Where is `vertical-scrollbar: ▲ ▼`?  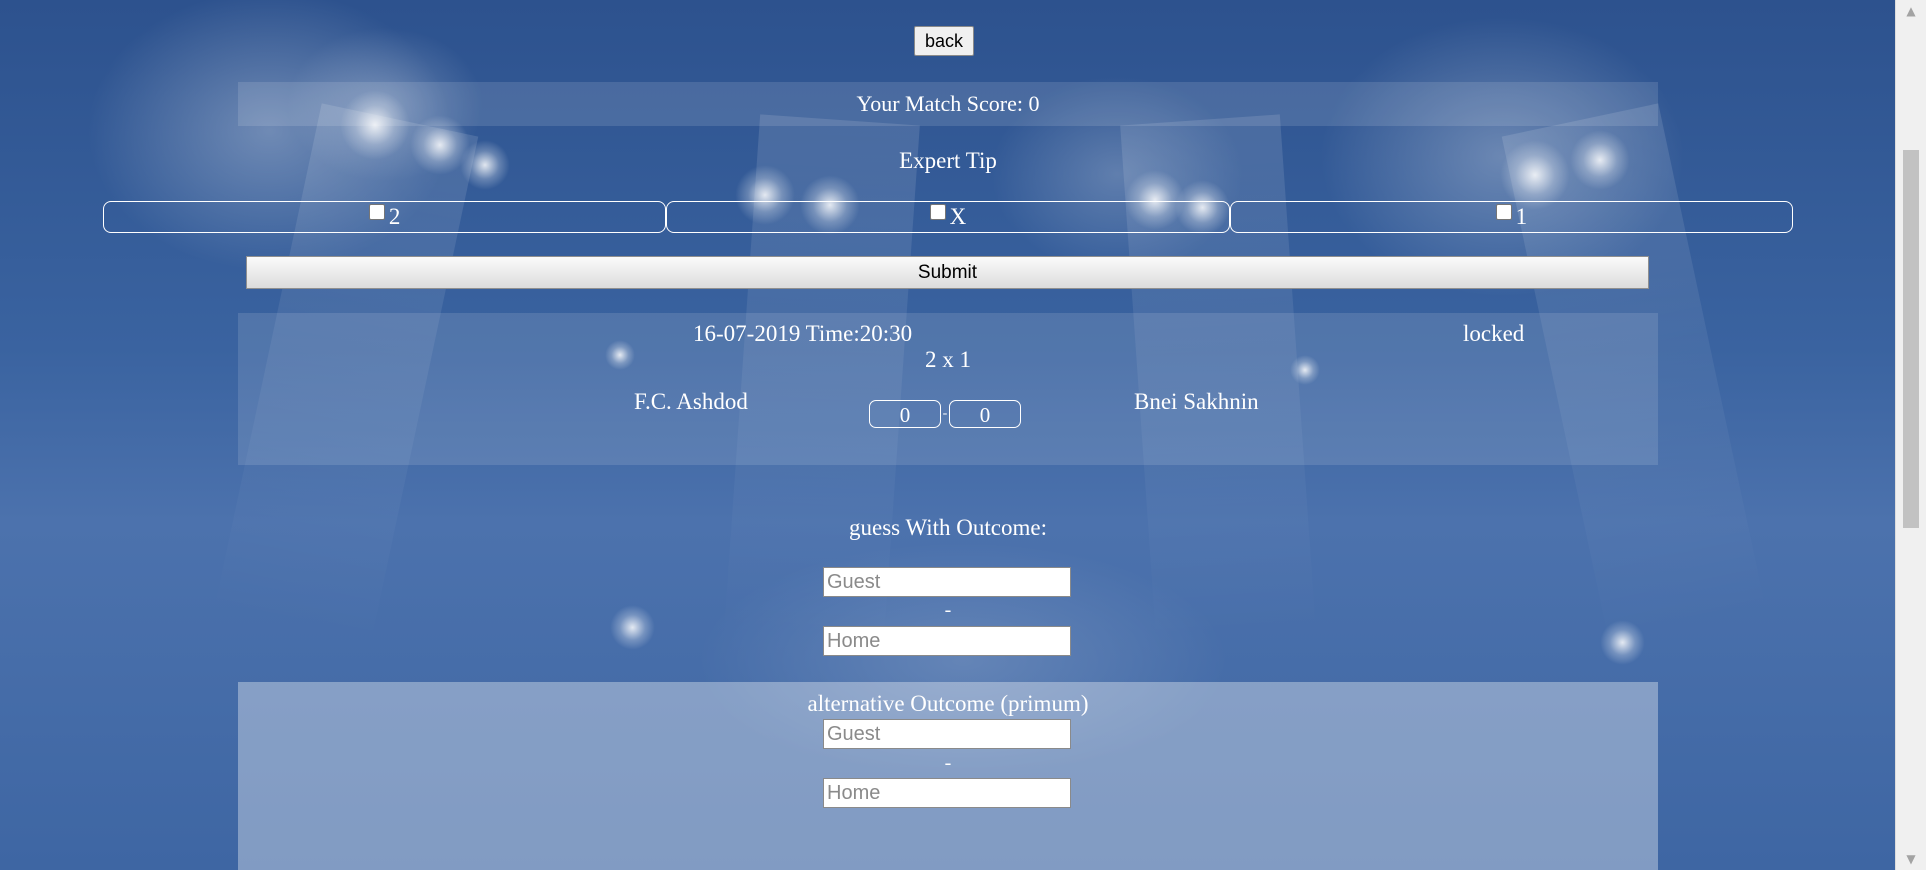
vertical-scrollbar: ▲ ▼ is located at coordinates (1910, 435).